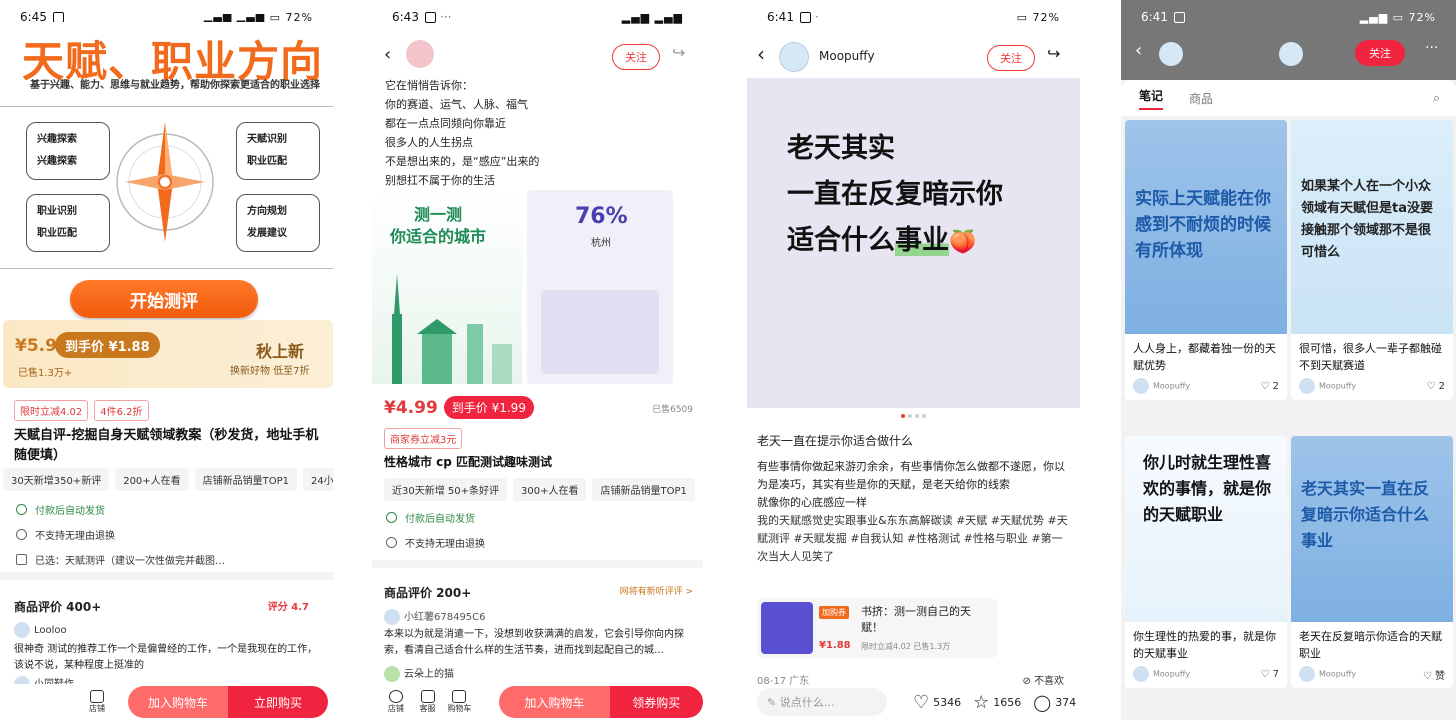  I want to click on interaction-bar: ✎ 说点什么… ♡ 5346 ☆ 1656 ◯ 374, so click(913, 702).